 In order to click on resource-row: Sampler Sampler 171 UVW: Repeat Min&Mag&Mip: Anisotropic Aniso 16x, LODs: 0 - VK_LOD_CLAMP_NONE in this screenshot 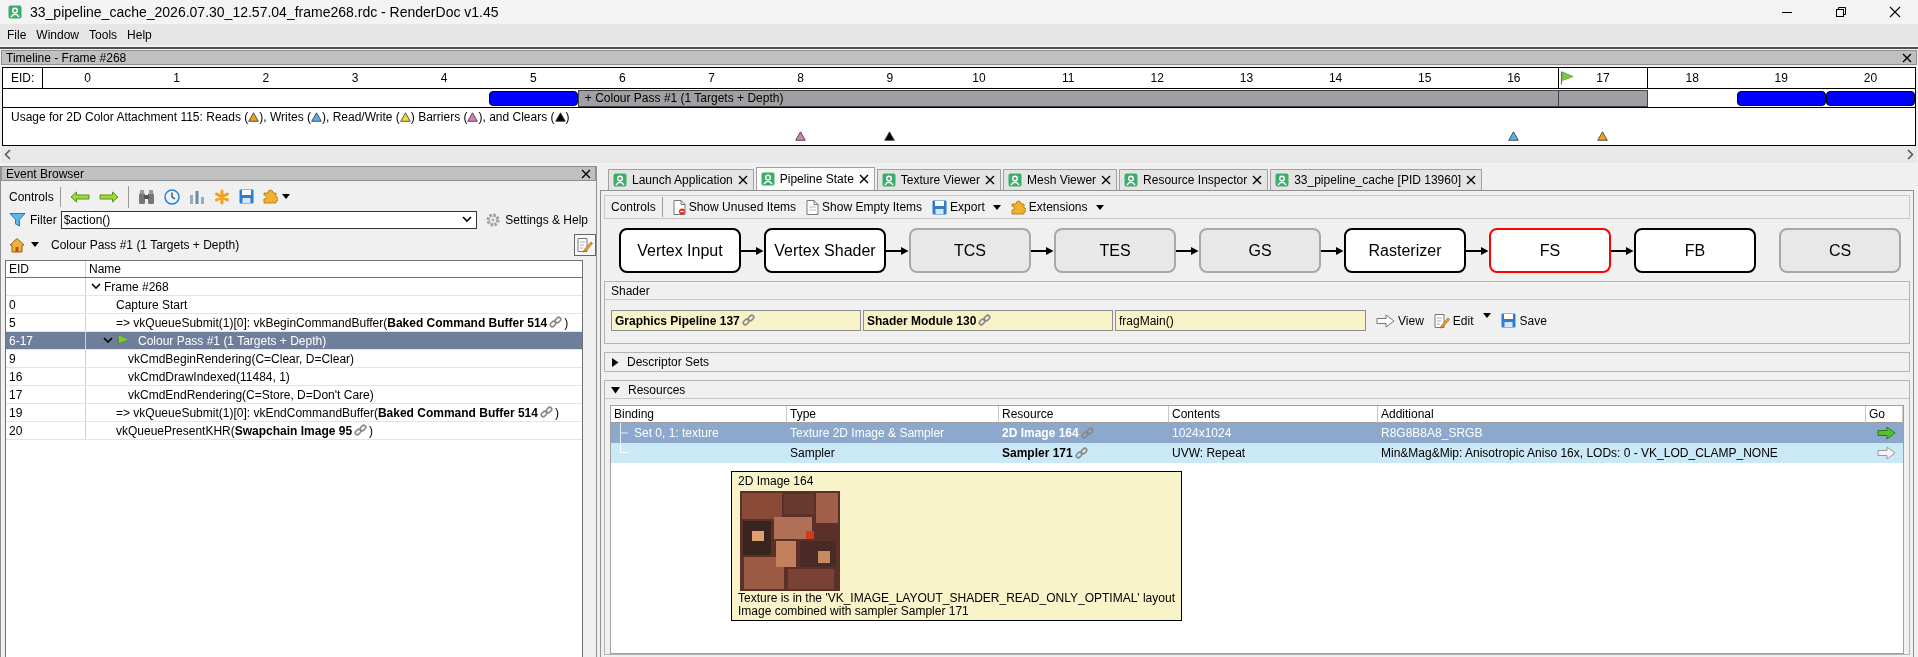, I will do `click(1257, 453)`.